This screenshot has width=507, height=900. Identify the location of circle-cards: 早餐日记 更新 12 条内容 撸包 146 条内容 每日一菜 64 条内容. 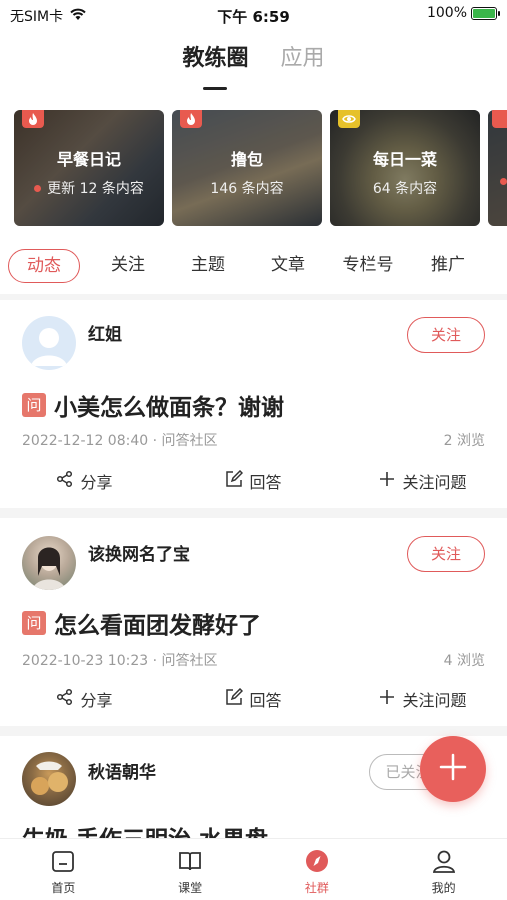
(260, 168).